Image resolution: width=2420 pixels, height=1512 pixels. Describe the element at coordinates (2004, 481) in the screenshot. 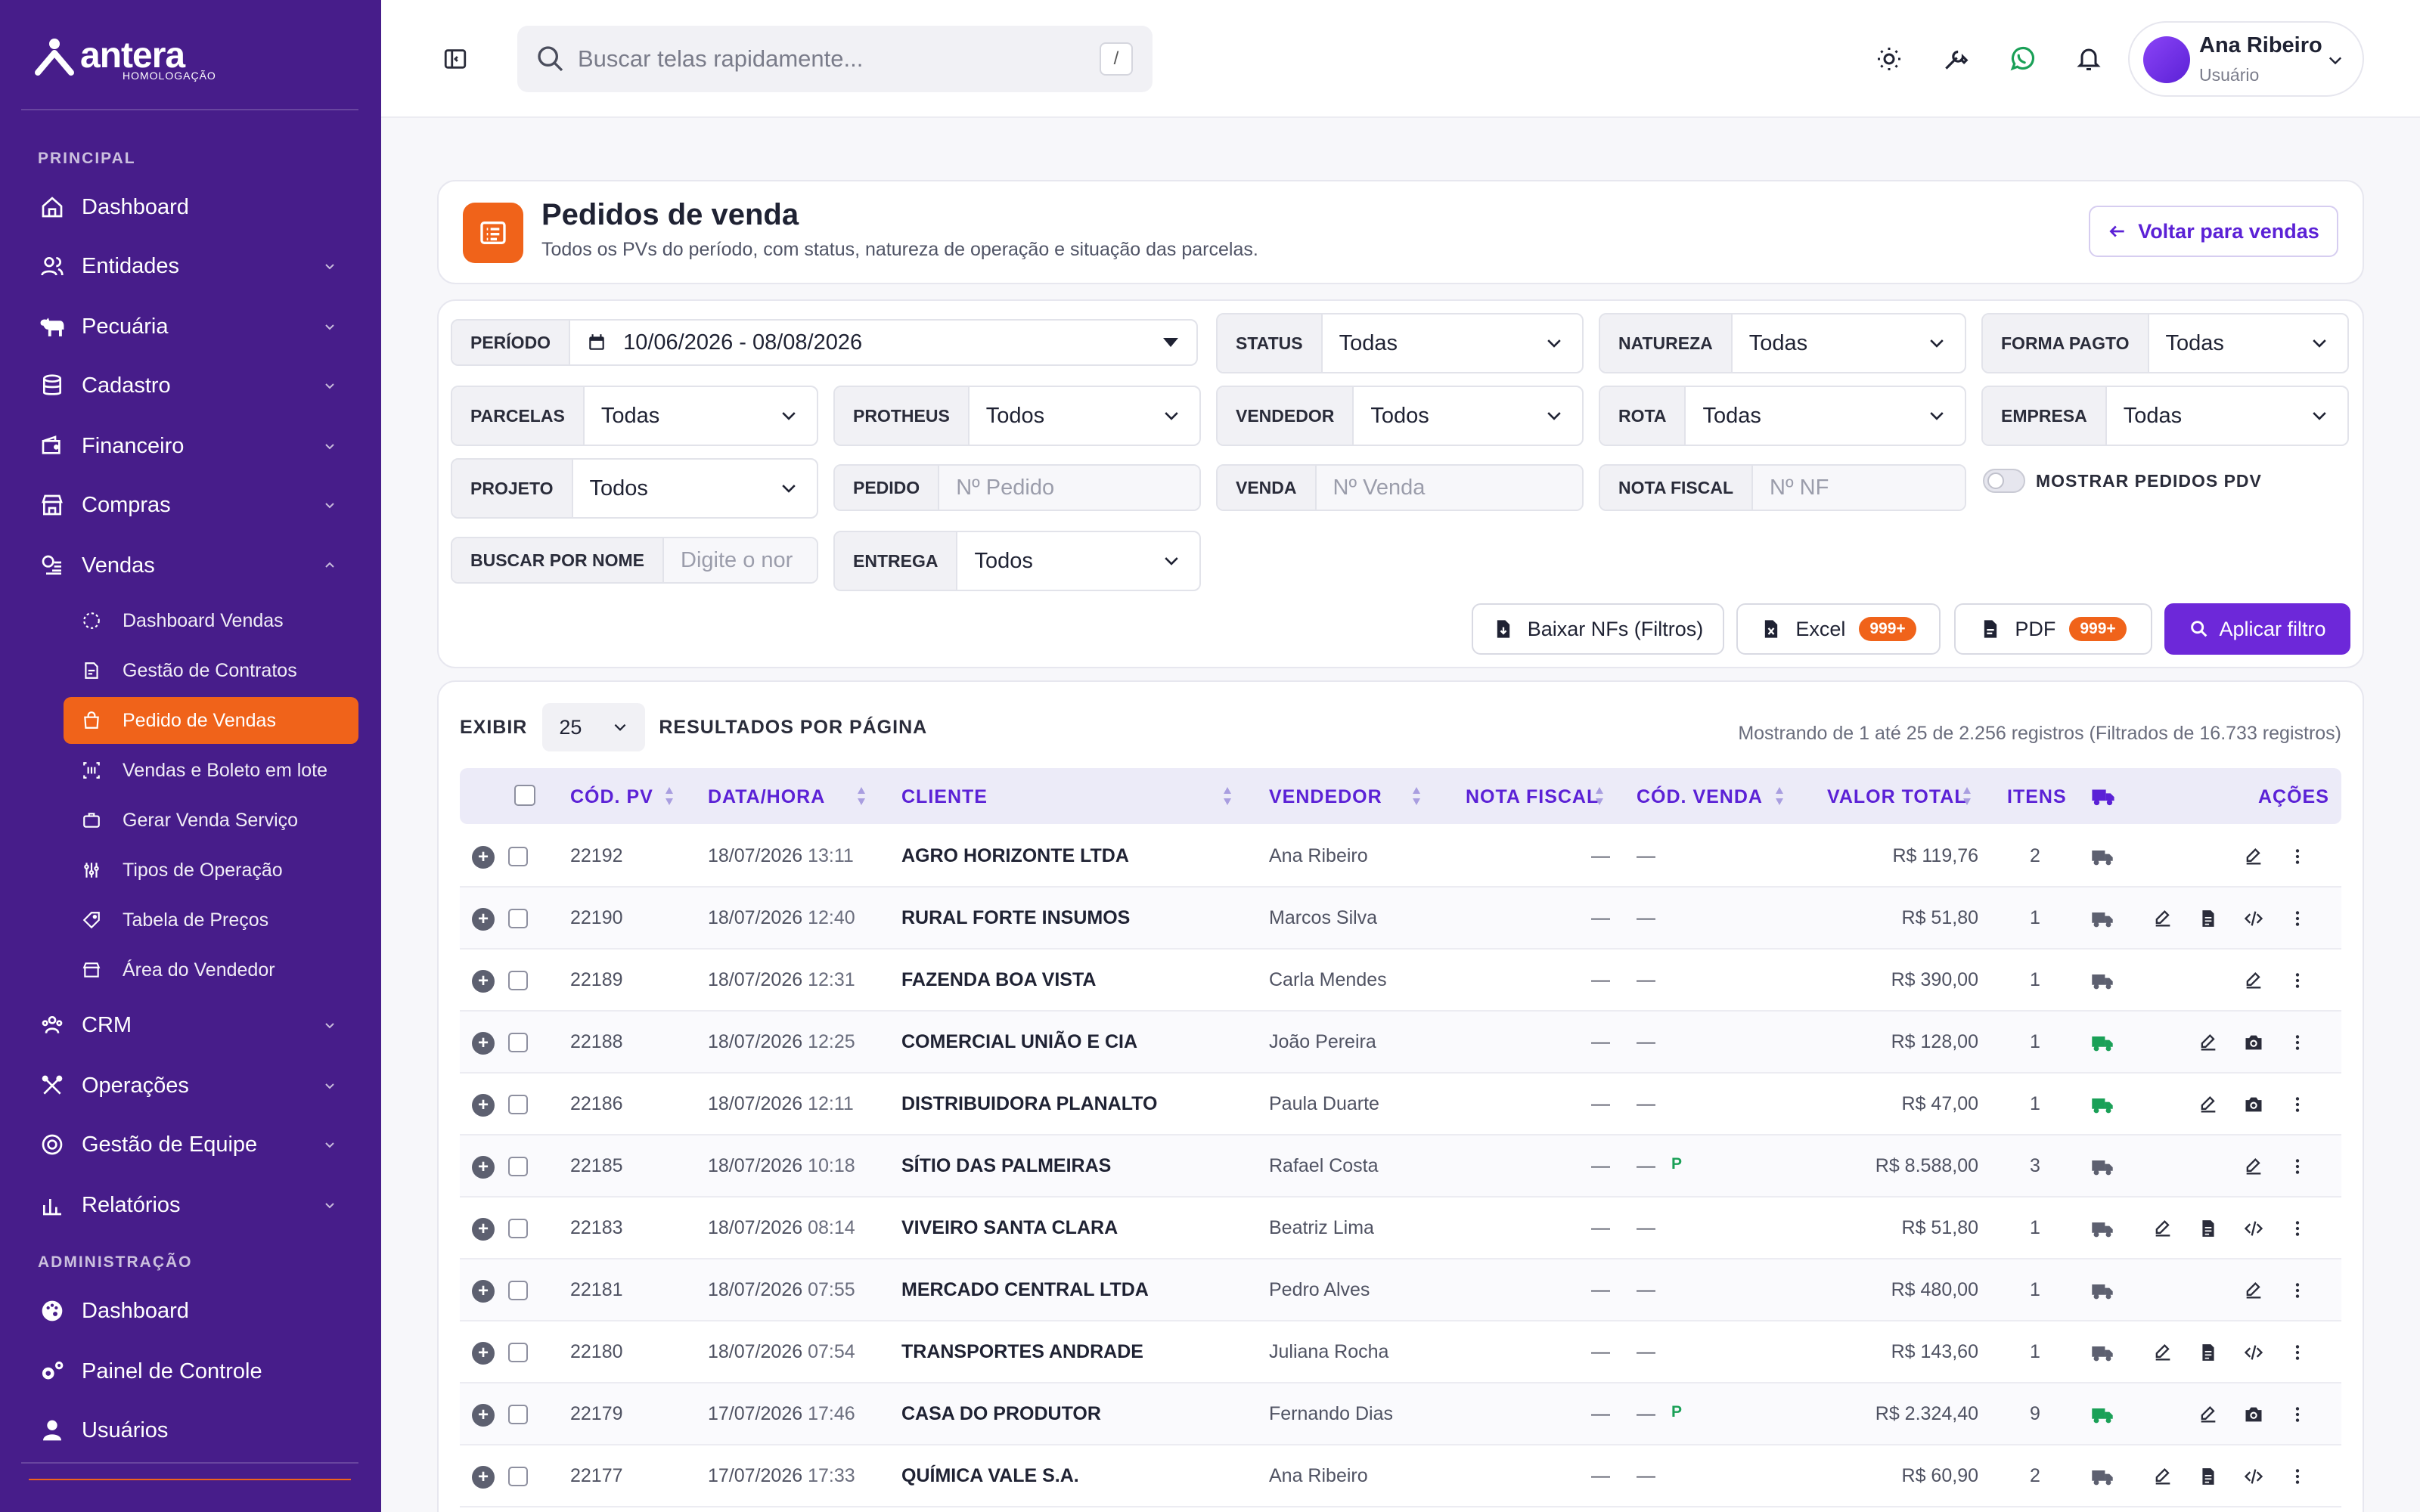

I see `pdv-switch` at that location.